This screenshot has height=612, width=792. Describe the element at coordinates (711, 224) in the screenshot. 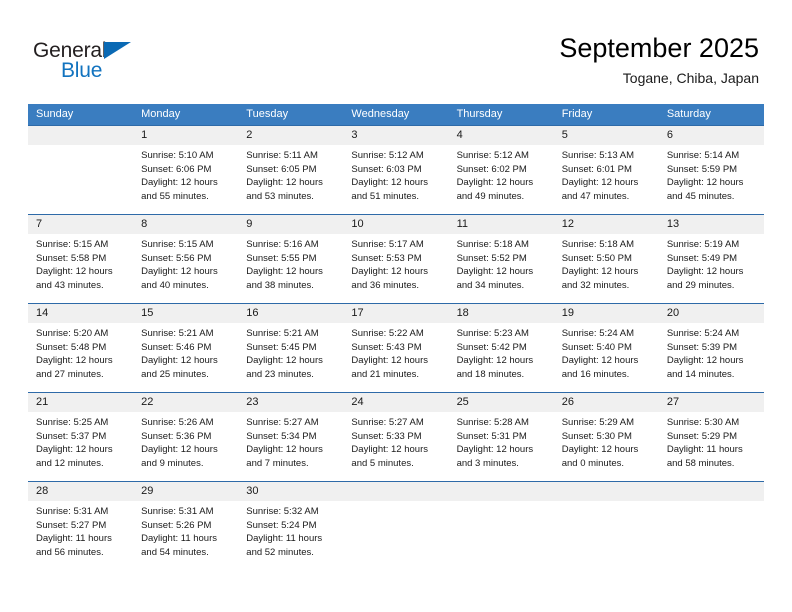

I see `day-number: 13` at that location.